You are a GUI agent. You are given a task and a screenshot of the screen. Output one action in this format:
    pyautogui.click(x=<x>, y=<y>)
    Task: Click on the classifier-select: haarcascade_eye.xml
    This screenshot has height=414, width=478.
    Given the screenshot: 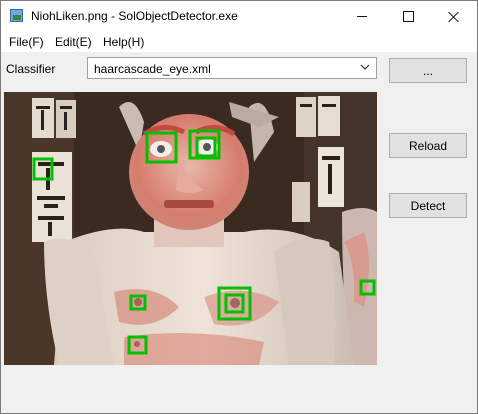 What is the action you would take?
    pyautogui.click(x=232, y=68)
    